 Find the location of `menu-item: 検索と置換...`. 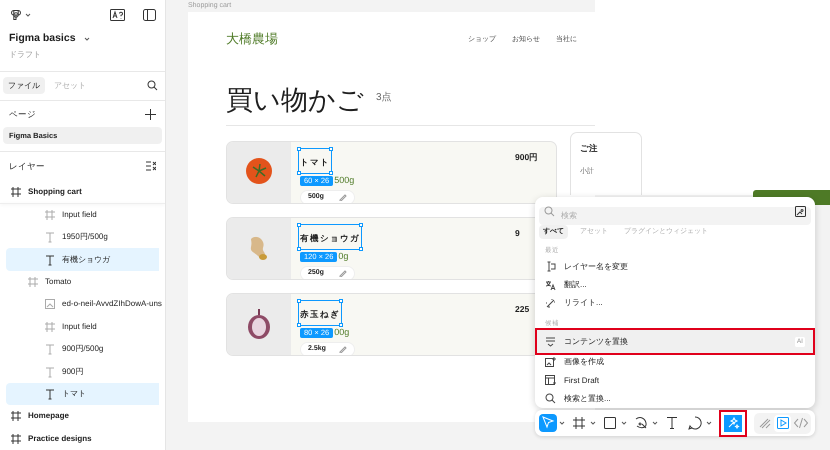

menu-item: 検索と置換... is located at coordinates (675, 399).